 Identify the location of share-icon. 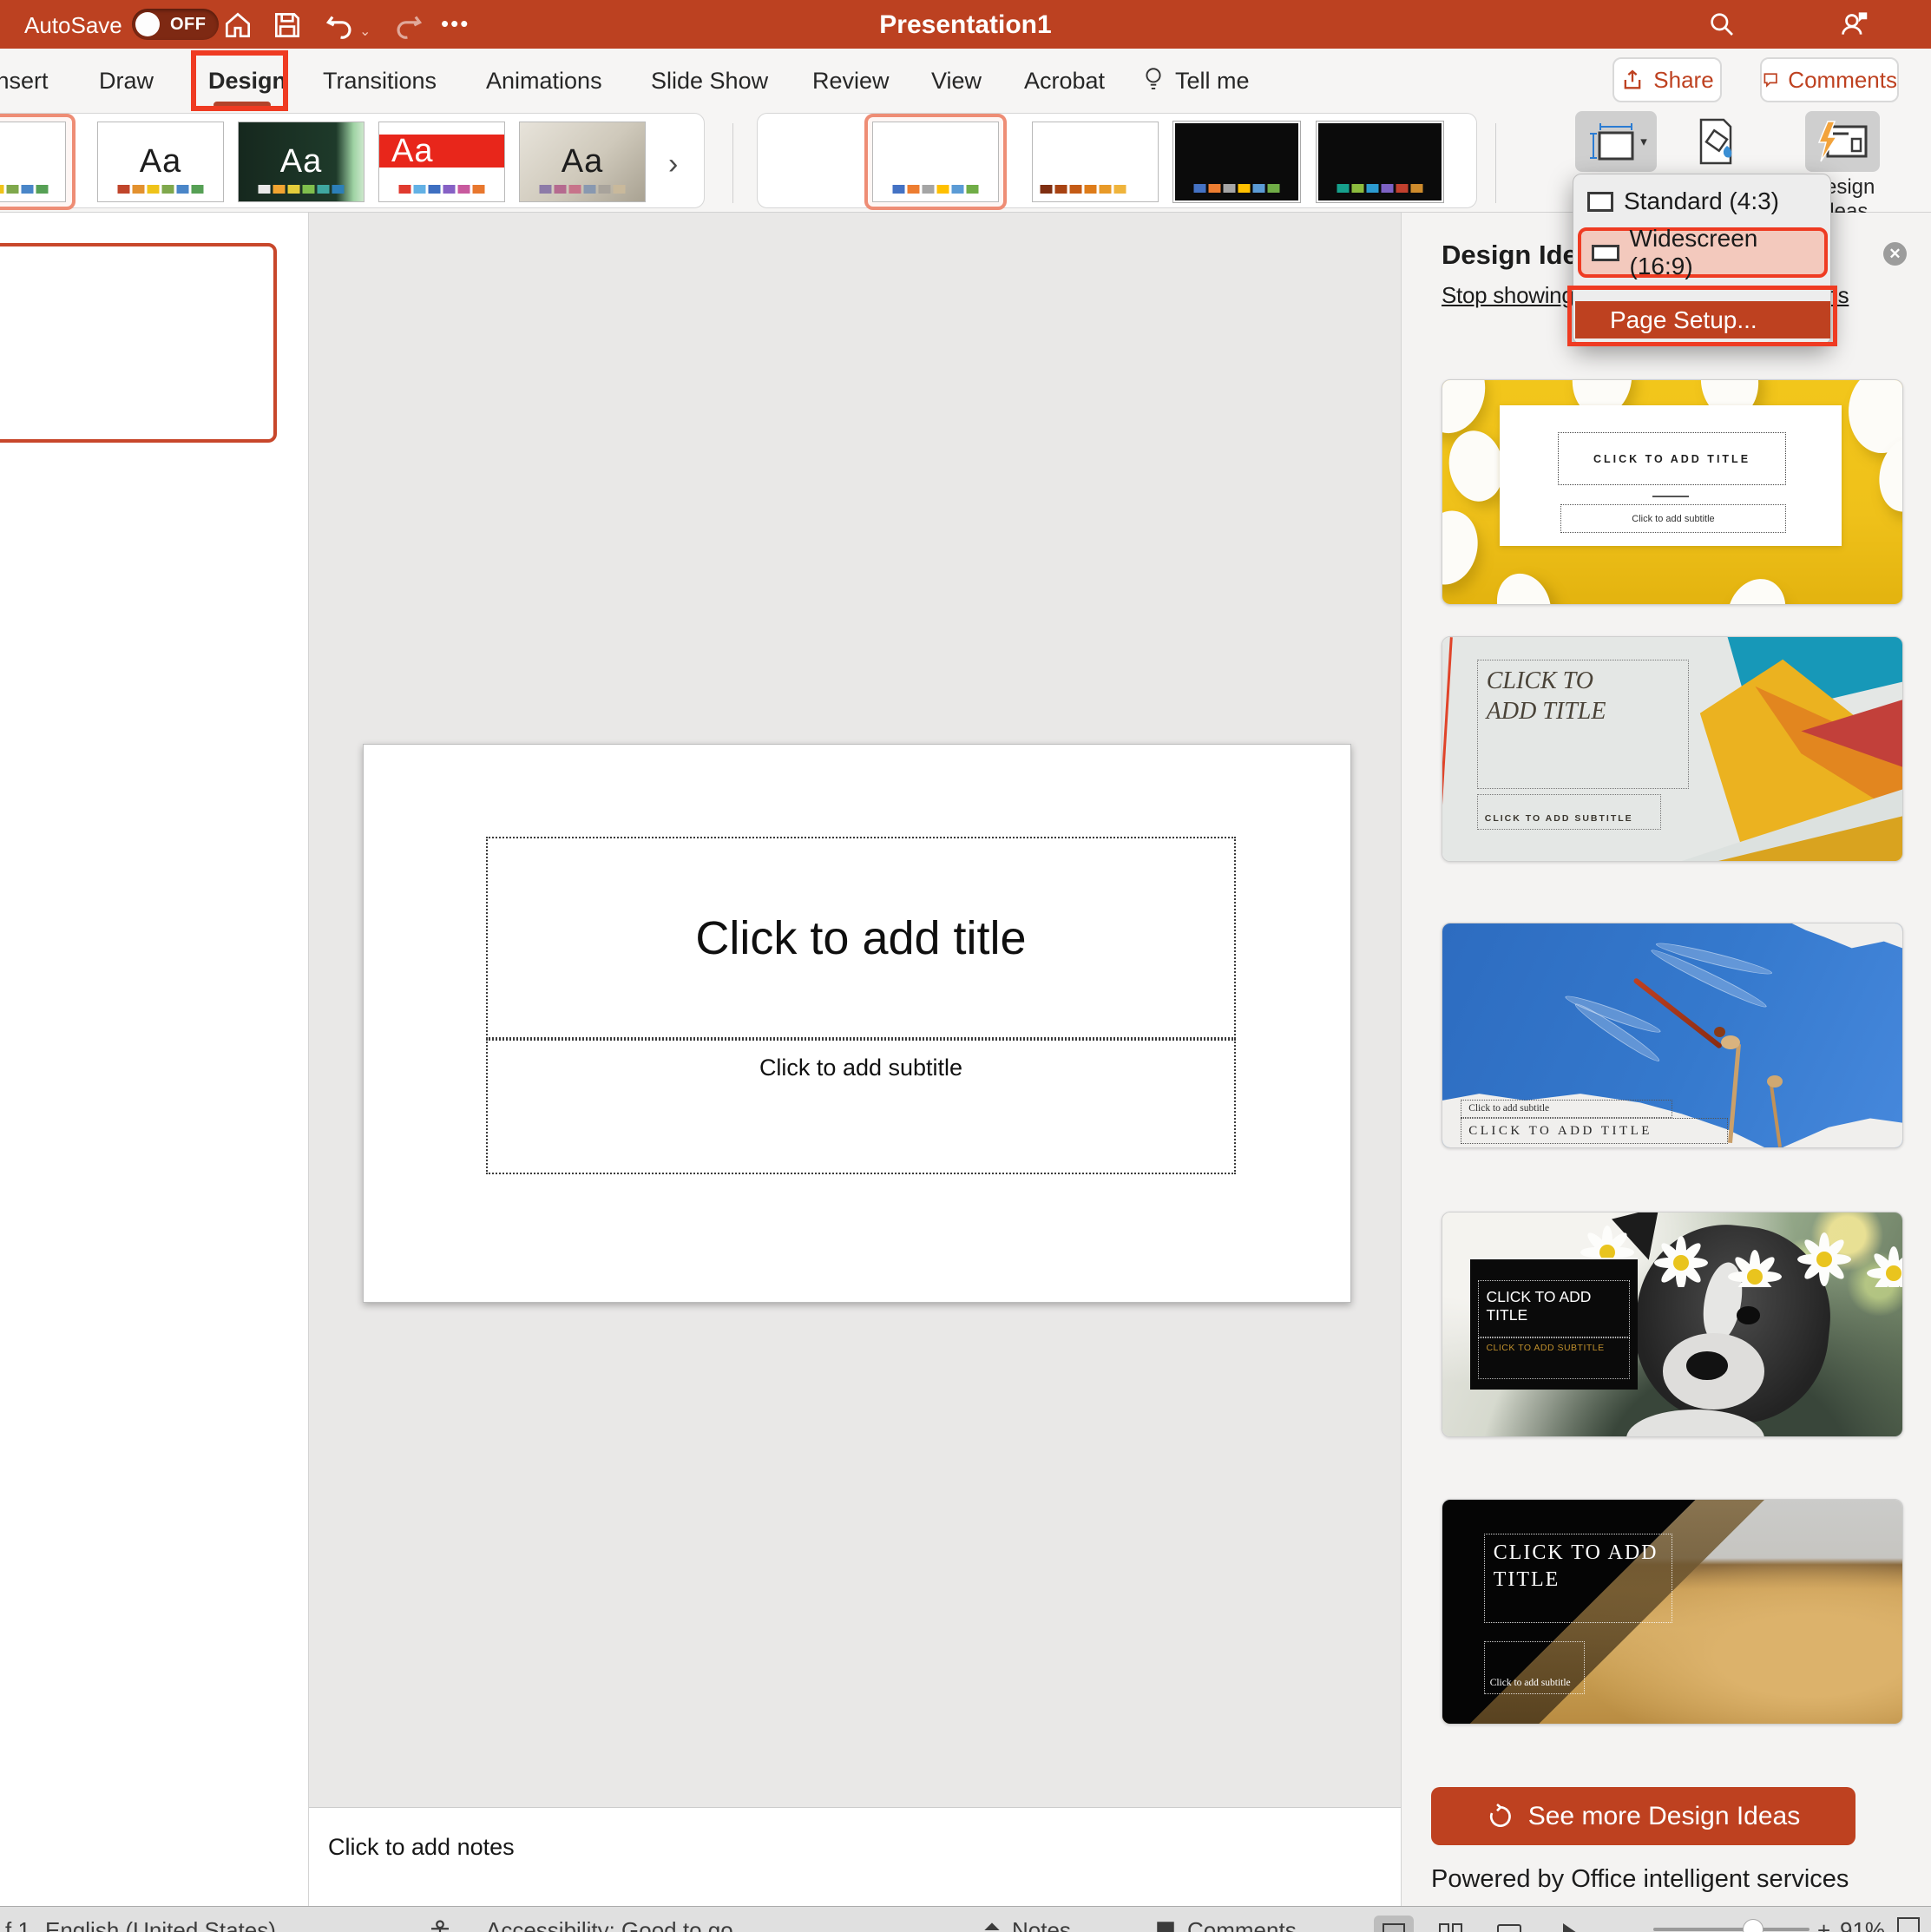
(1632, 79).